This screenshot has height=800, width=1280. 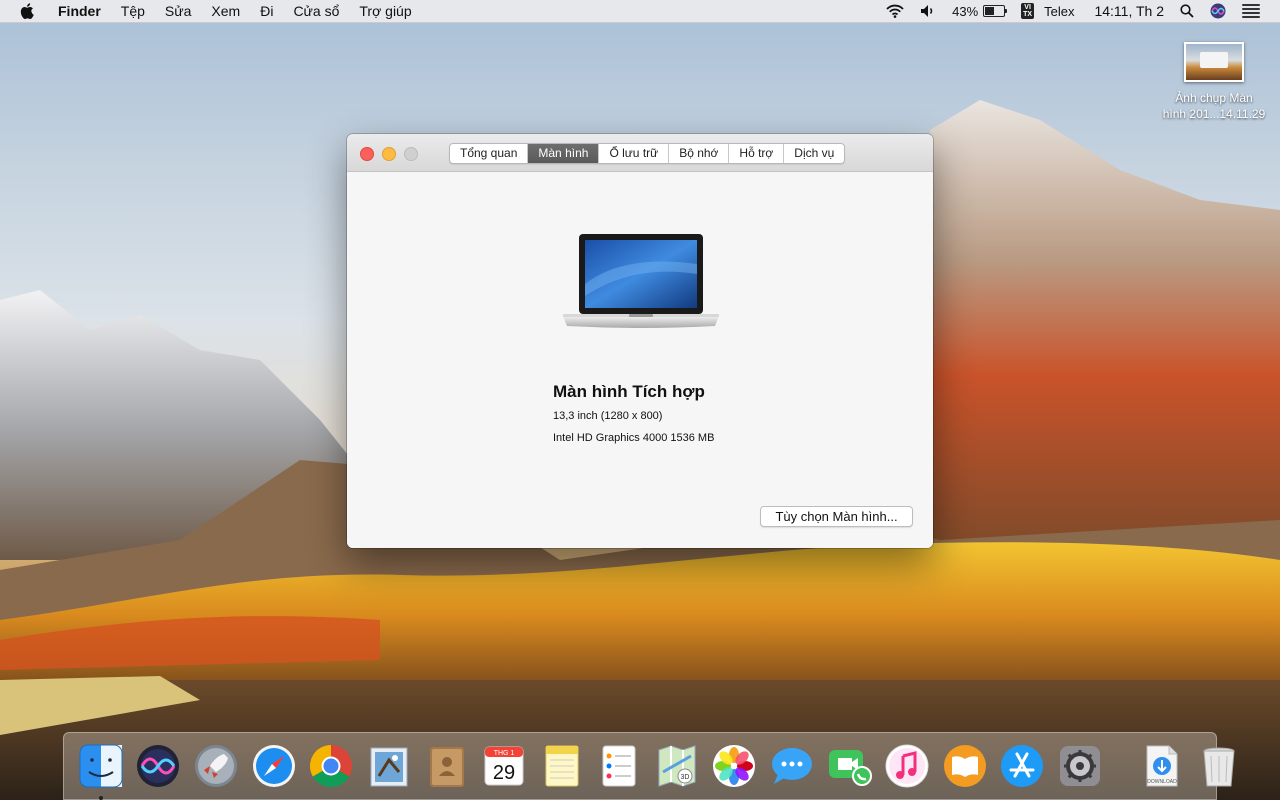 I want to click on input-source-menu: VI TX Telex, so click(x=1047, y=11).